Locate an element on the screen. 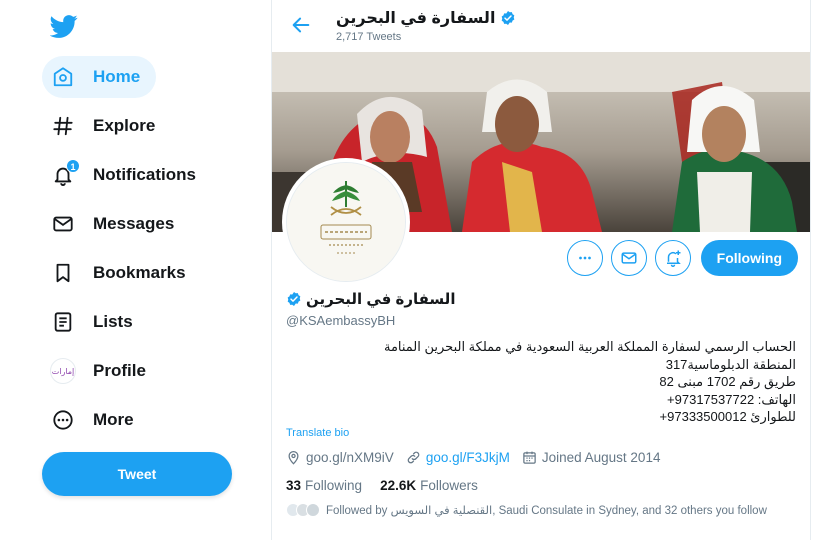  header-account-name: السفارة في البحرين is located at coordinates (416, 18).